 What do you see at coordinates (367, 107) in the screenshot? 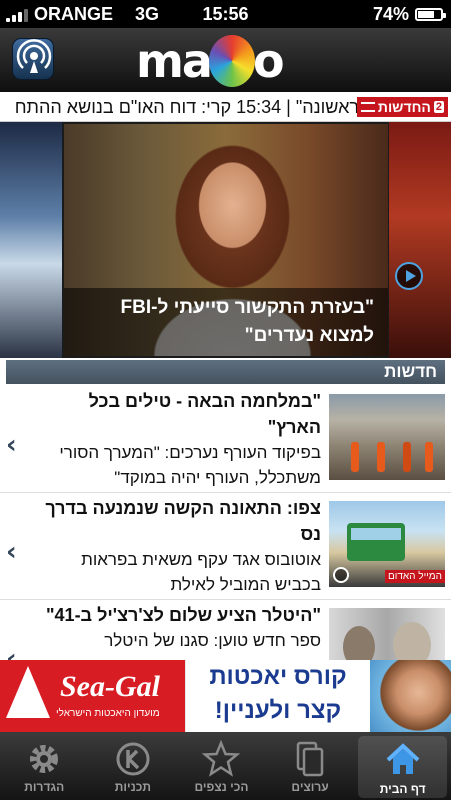
I see `menu-lines-icon` at bounding box center [367, 107].